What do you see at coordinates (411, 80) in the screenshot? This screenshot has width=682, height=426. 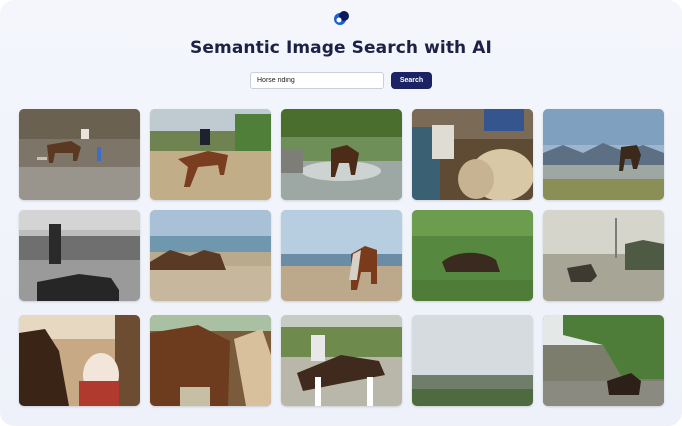 I see `search-button: Search` at bounding box center [411, 80].